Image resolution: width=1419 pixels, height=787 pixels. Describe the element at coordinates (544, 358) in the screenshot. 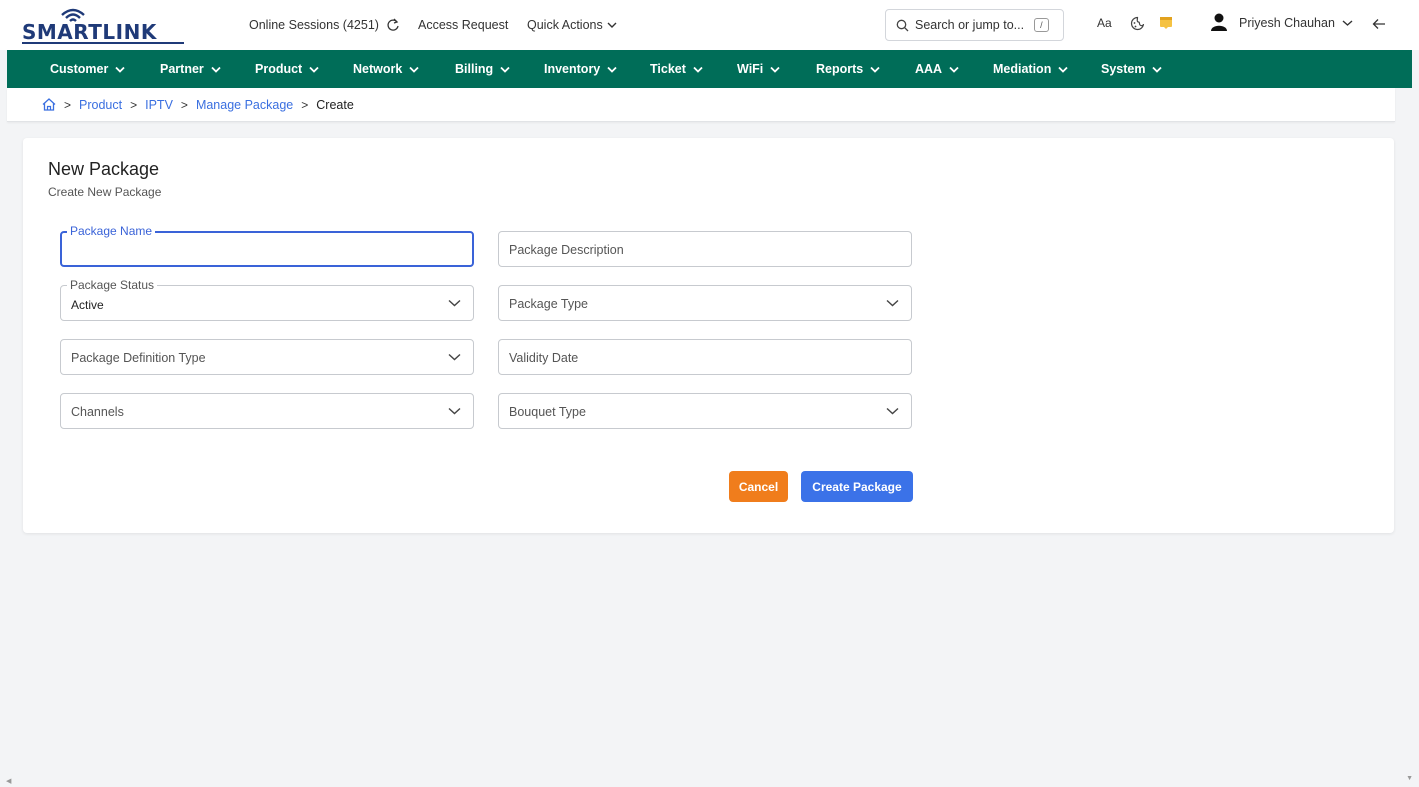

I see `validity-date-placeholder: Validity Date` at that location.